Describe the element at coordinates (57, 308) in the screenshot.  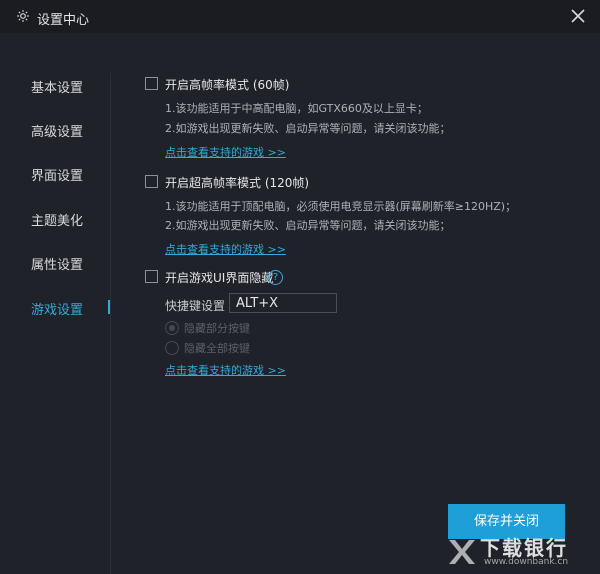
I see `sidebar-item-game: 游戏设置` at that location.